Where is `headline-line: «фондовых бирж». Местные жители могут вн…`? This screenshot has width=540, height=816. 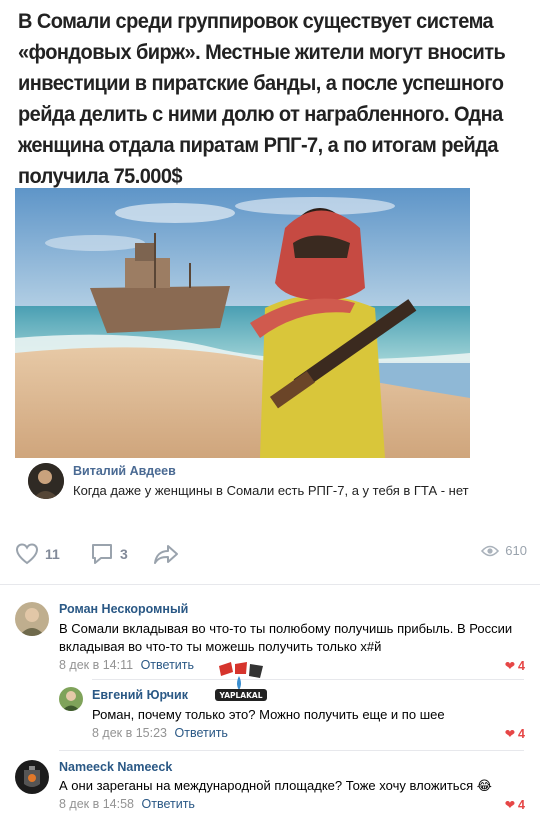 headline-line: «фондовых бирж». Местные жители могут вн… is located at coordinates (262, 52).